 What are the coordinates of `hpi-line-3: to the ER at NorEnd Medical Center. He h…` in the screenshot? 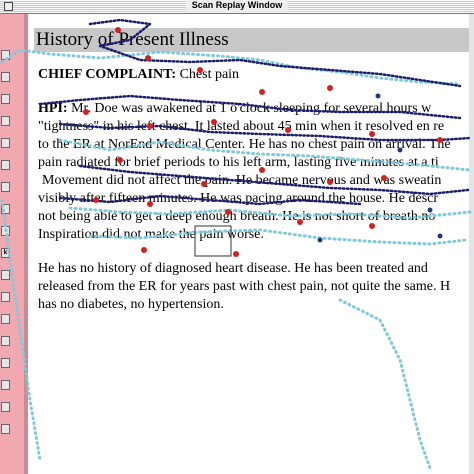 It's located at (244, 144).